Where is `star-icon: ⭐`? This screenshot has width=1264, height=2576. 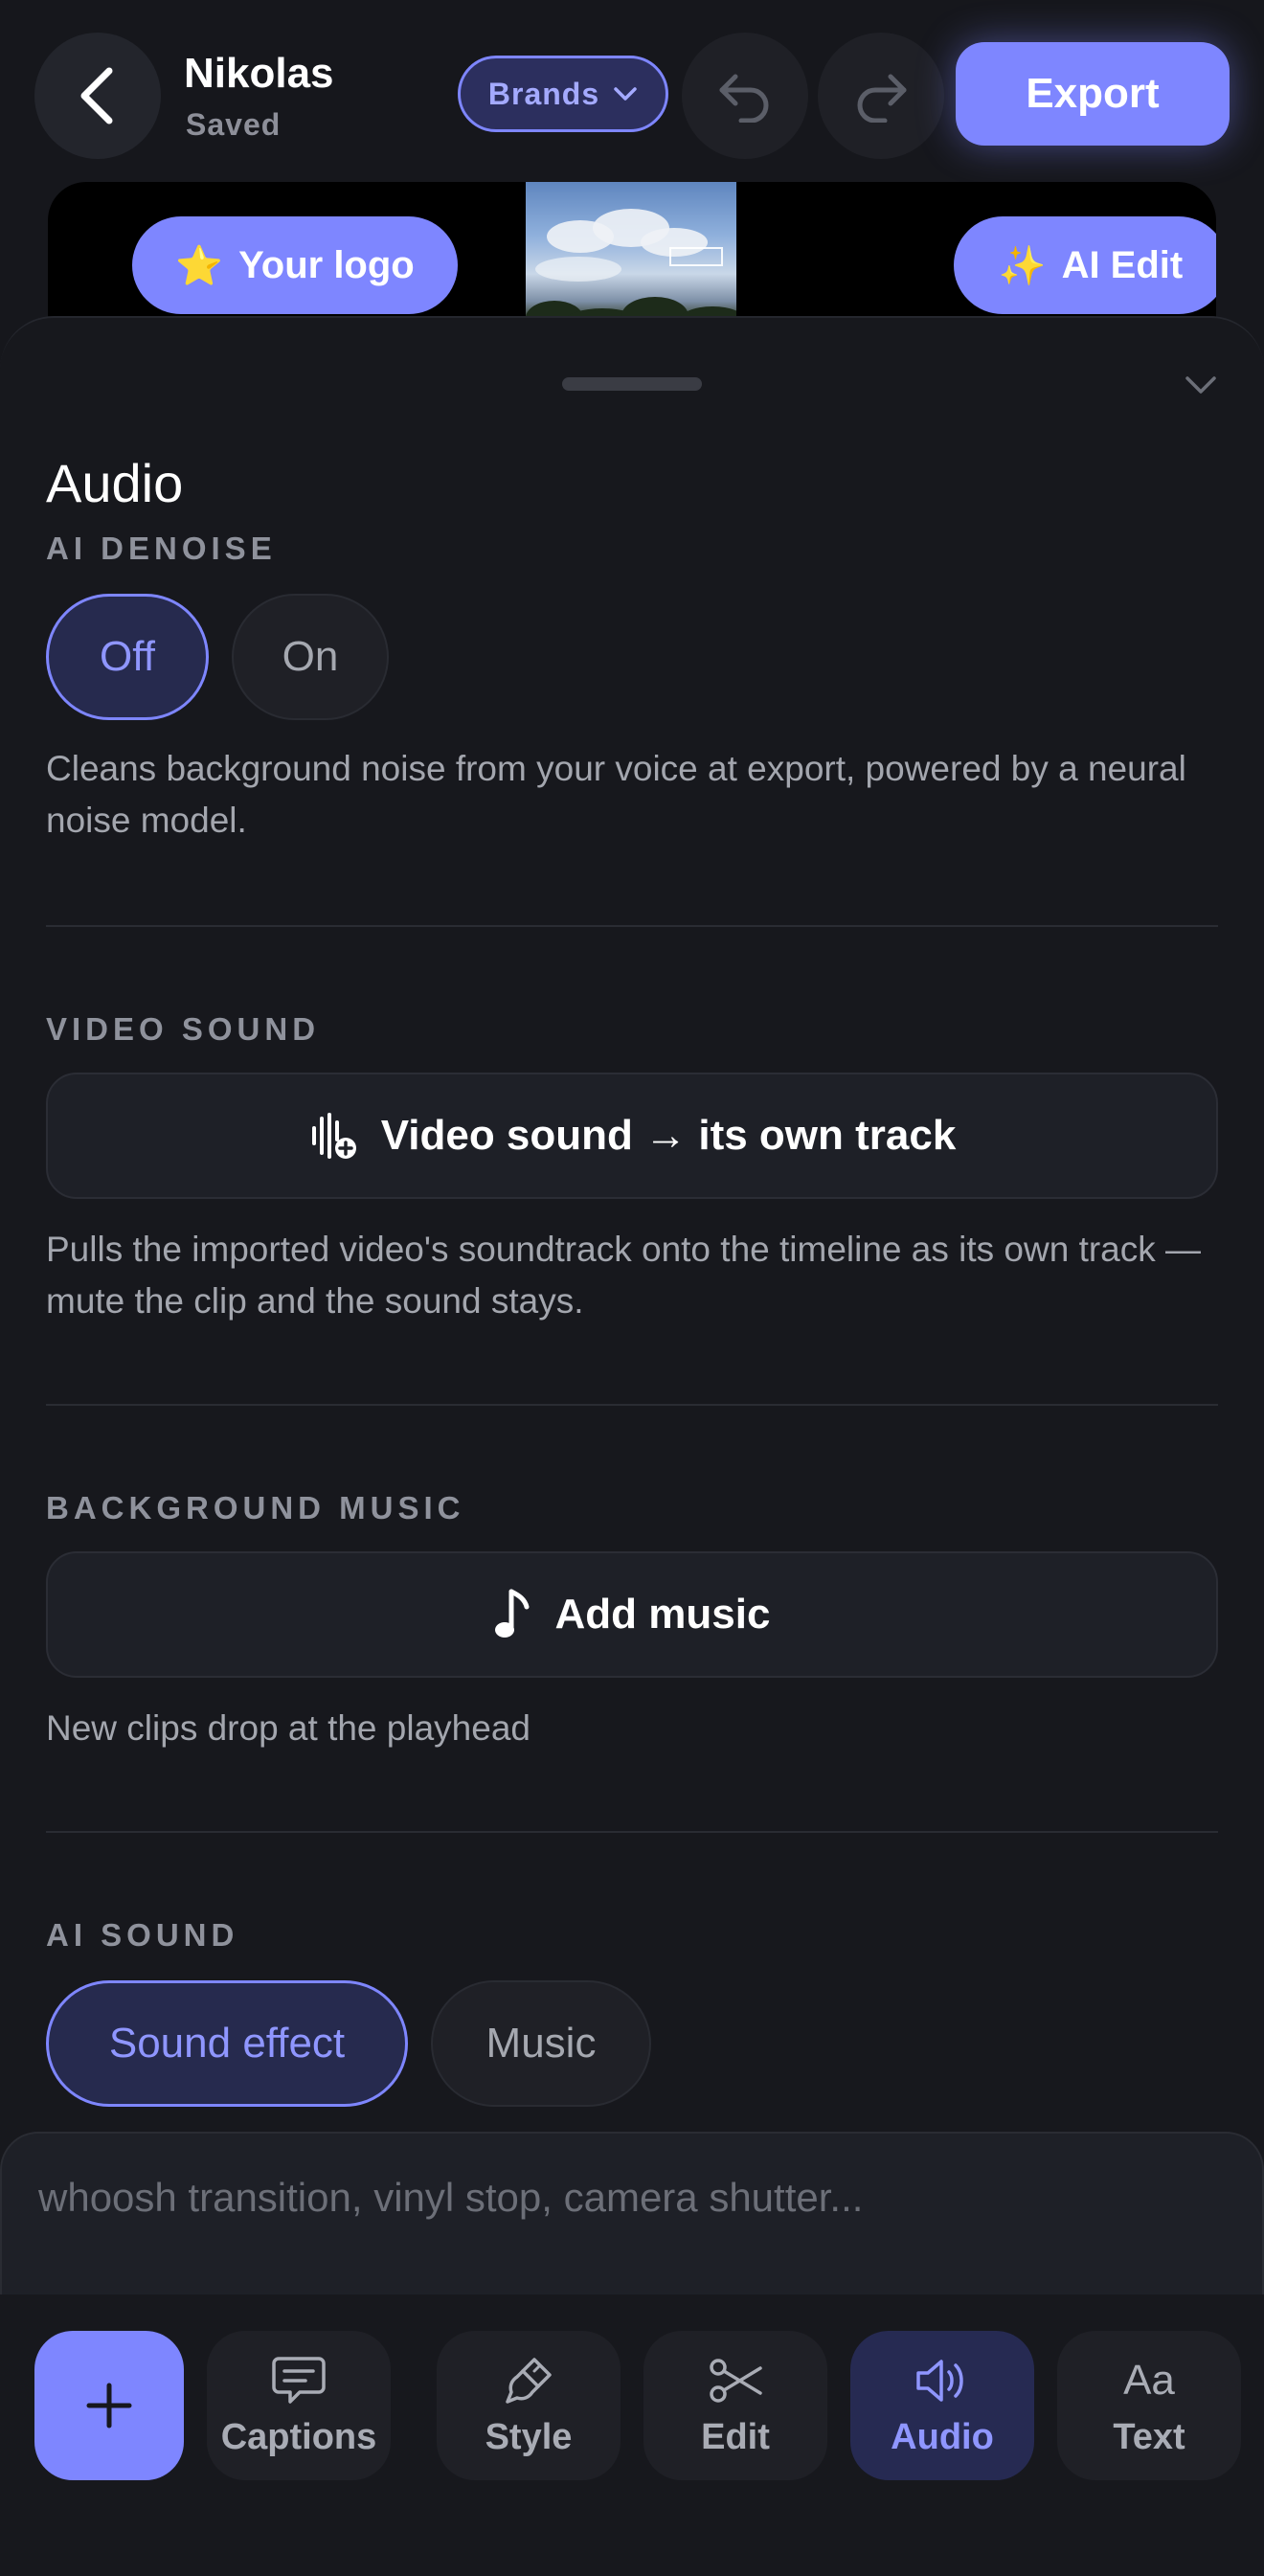
star-icon: ⭐ is located at coordinates (199, 265).